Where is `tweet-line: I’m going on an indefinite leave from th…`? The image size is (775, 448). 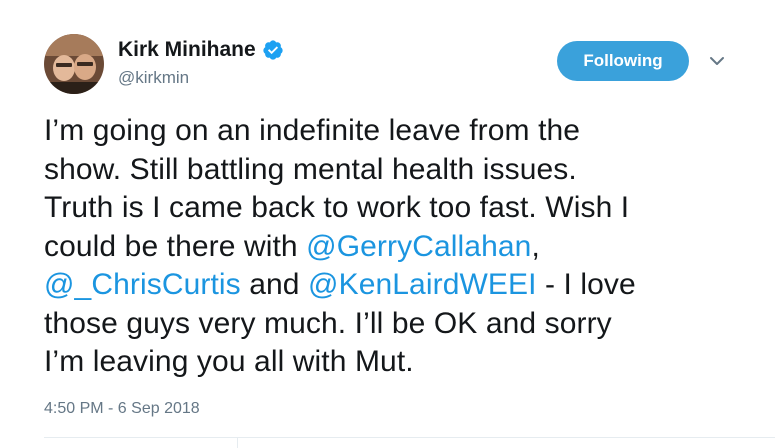
tweet-line: I’m going on an indefinite leave from th… is located at coordinates (401, 131).